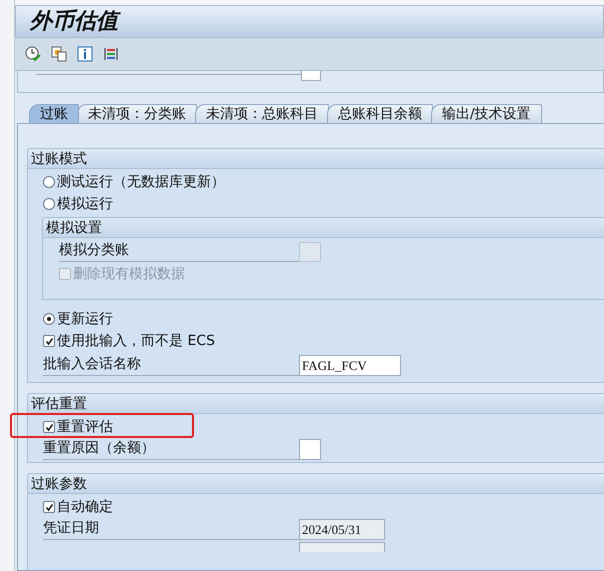  Describe the element at coordinates (316, 484) in the screenshot. I see `group-header: 过账参数` at that location.